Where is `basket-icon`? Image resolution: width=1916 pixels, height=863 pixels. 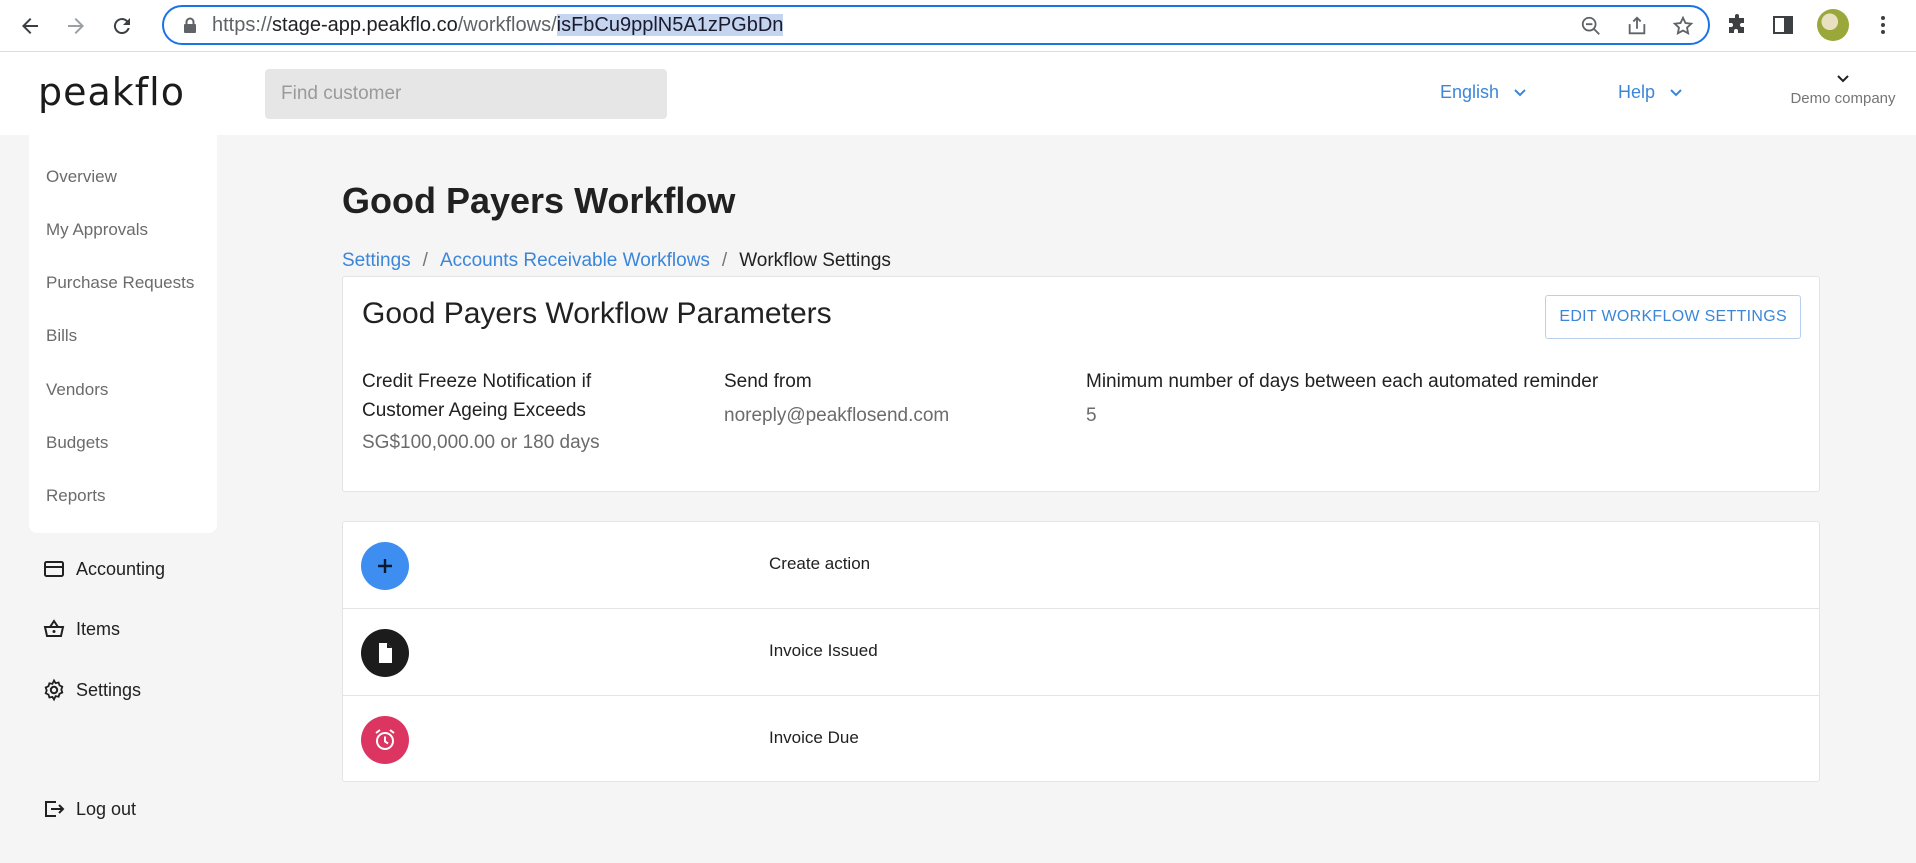 basket-icon is located at coordinates (54, 628).